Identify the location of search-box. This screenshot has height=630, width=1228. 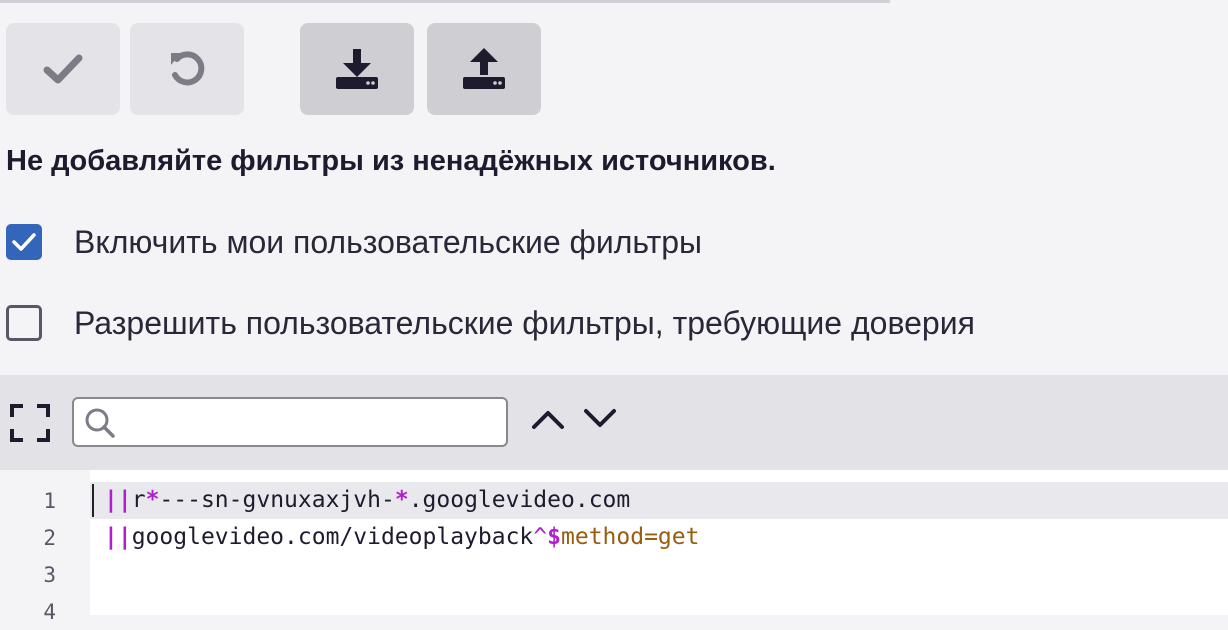
(290, 422).